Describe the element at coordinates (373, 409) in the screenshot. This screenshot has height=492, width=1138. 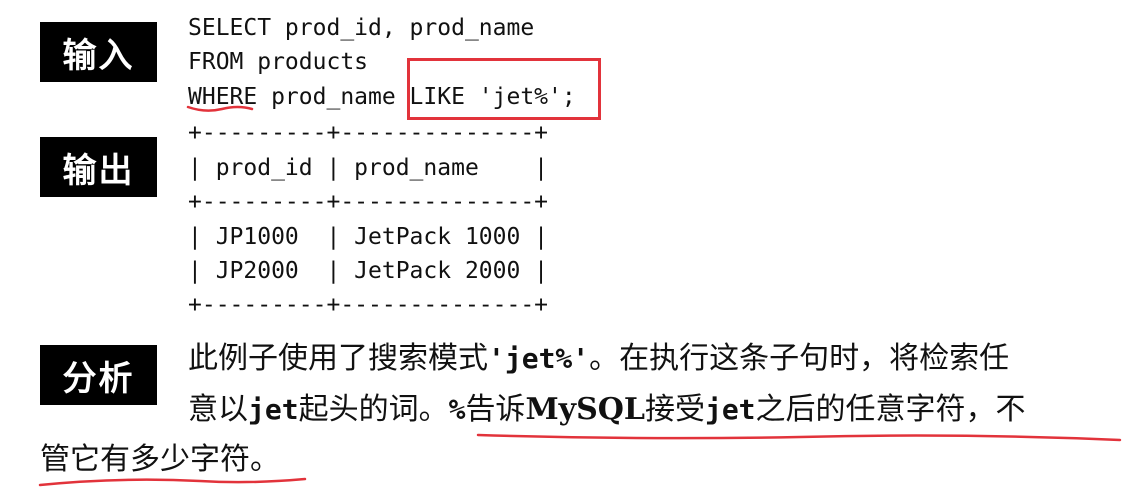
I see `explanation-text: 起头的词。` at that location.